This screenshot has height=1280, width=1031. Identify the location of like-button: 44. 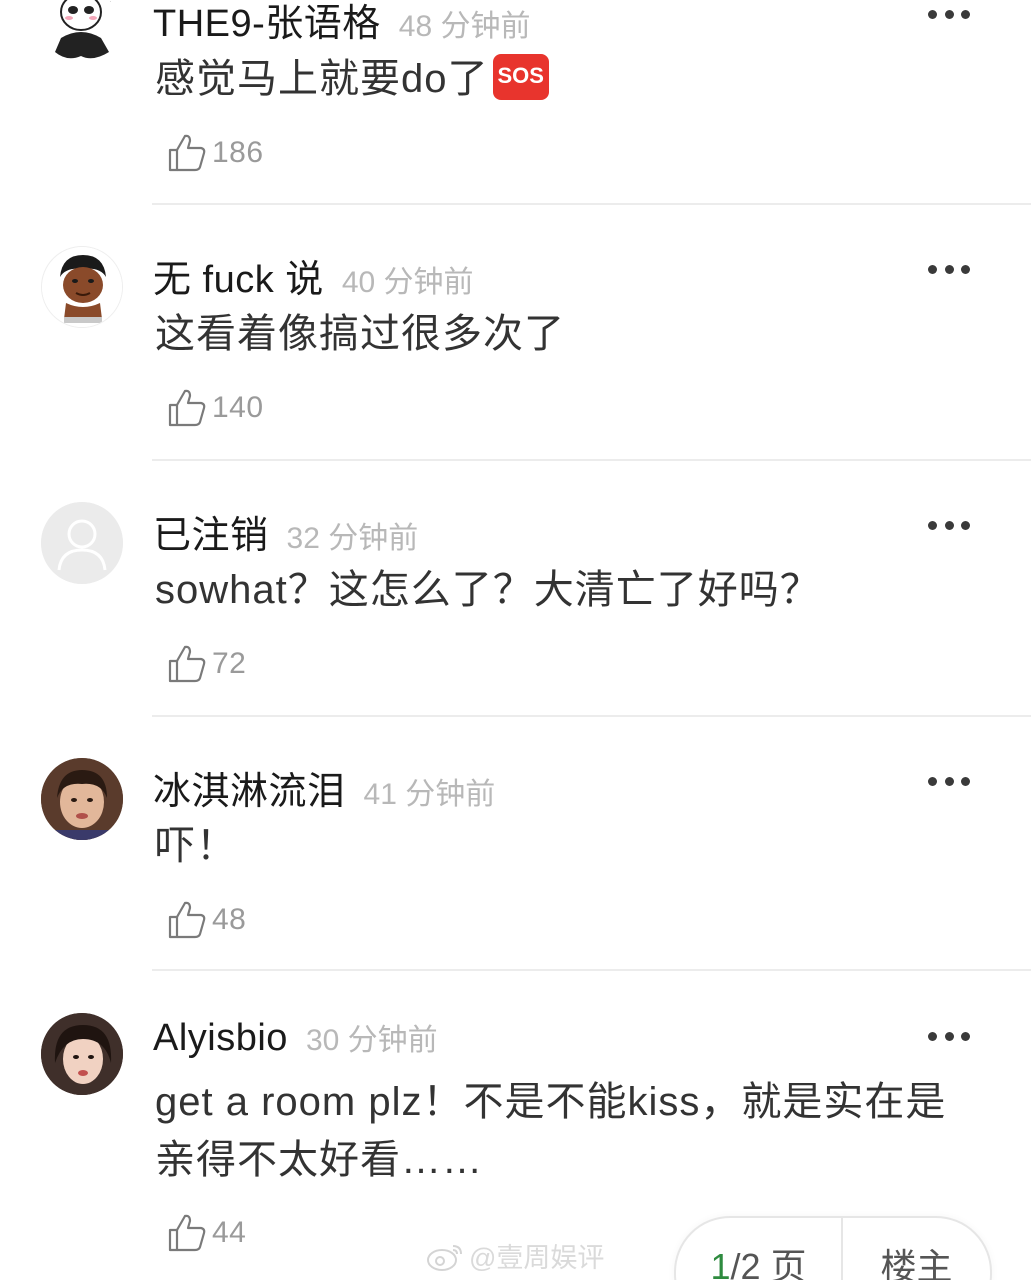
(206, 1233).